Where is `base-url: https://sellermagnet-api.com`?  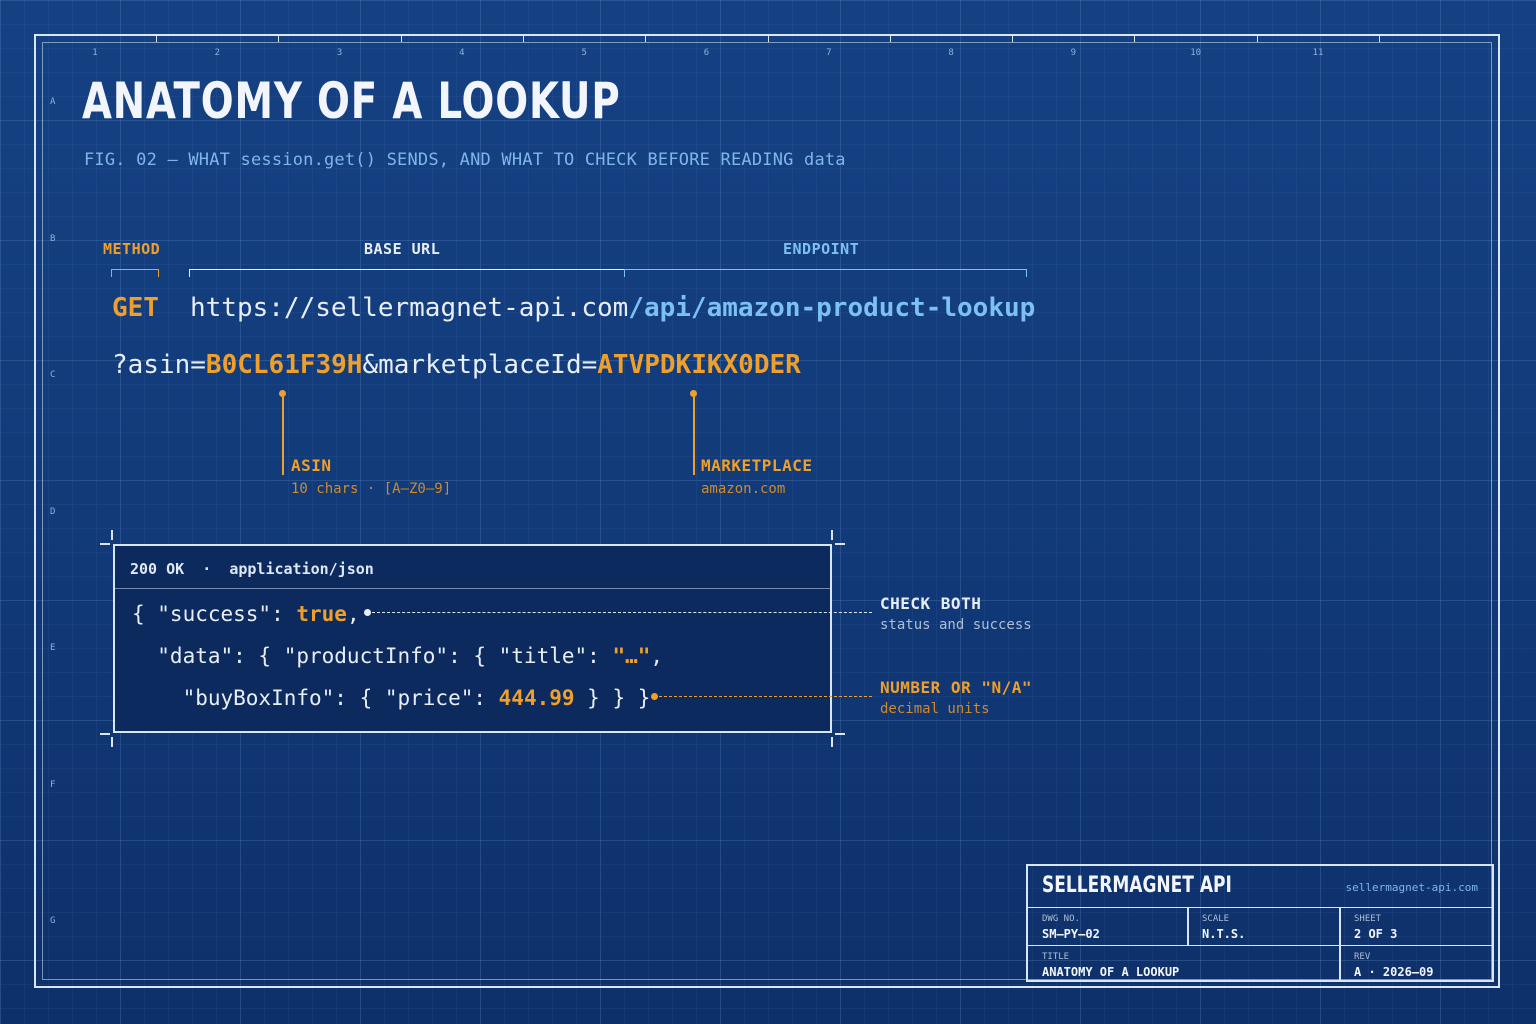 base-url: https://sellermagnet-api.com is located at coordinates (409, 308).